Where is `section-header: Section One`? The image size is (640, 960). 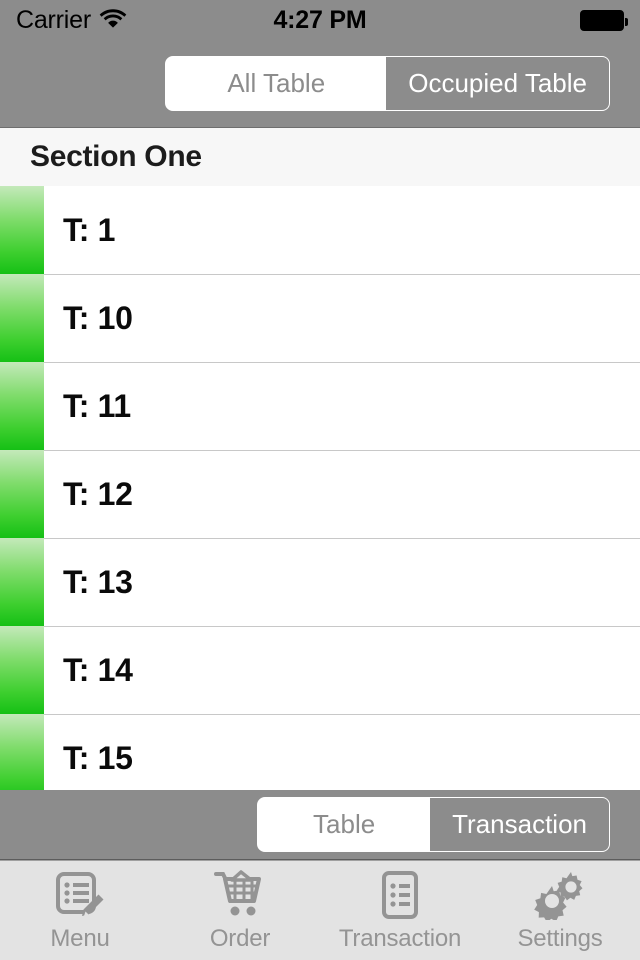 section-header: Section One is located at coordinates (320, 157).